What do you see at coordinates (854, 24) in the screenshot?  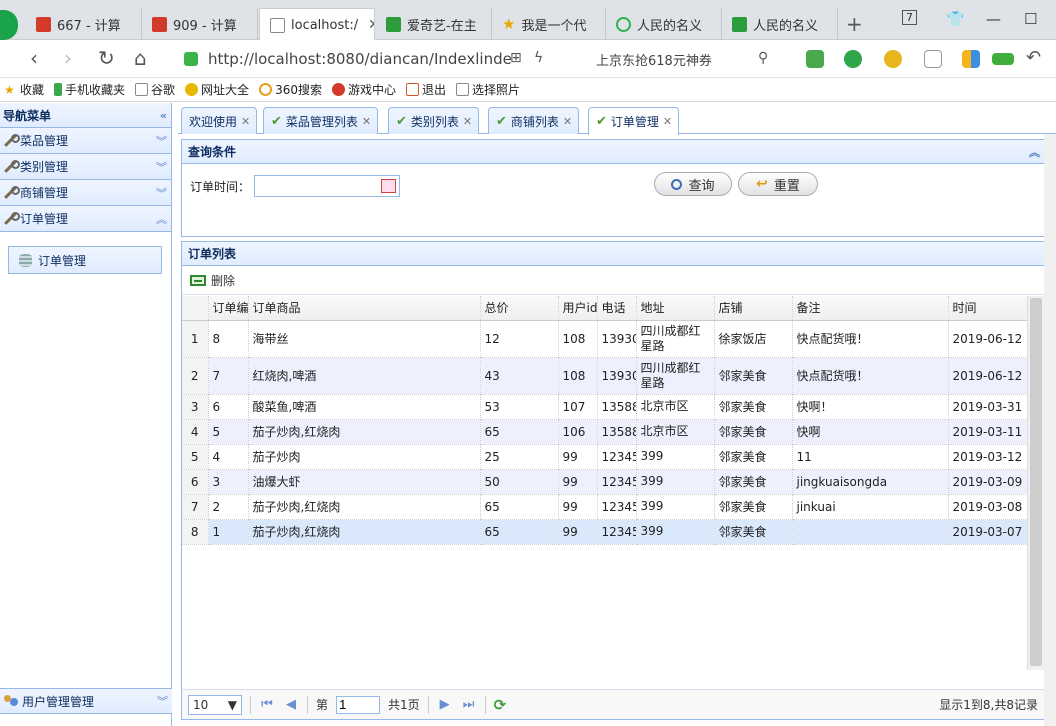 I see `new-tab-icon: +` at bounding box center [854, 24].